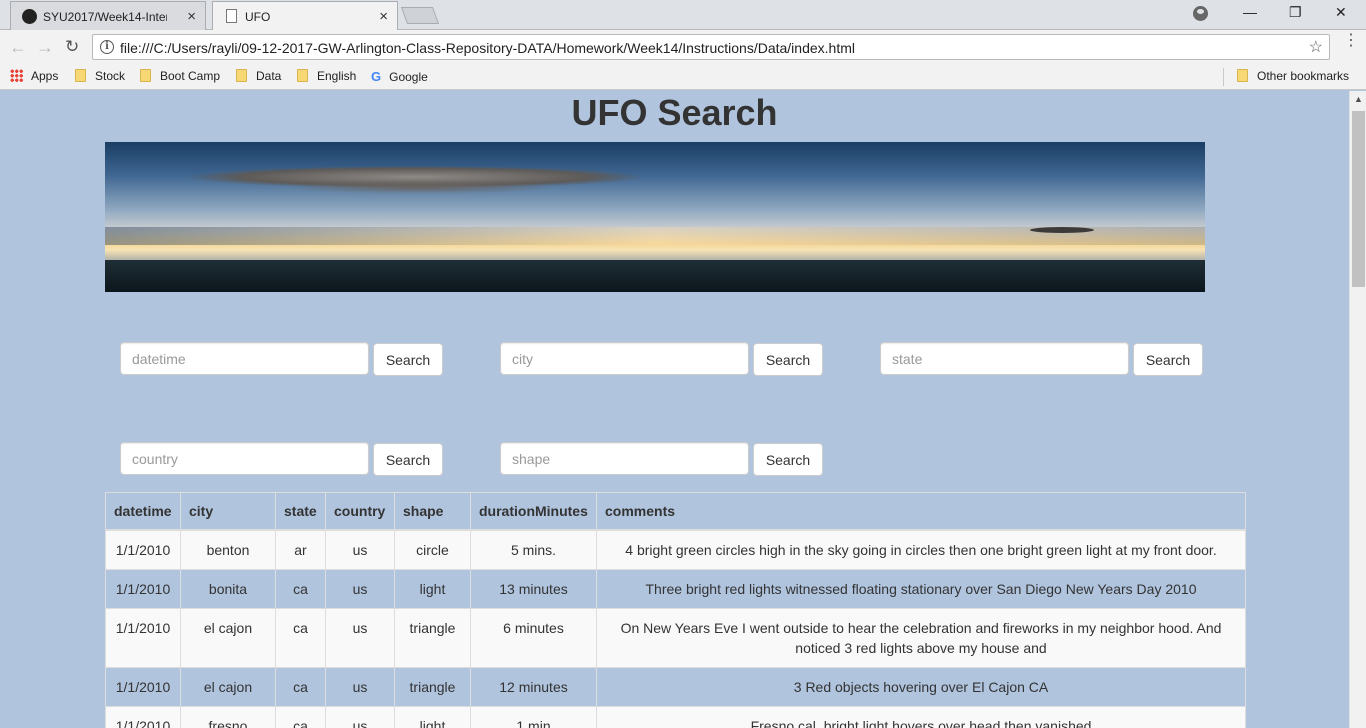 The width and height of the screenshot is (1366, 728). What do you see at coordinates (326, 76) in the screenshot?
I see `bookmark-english: English` at bounding box center [326, 76].